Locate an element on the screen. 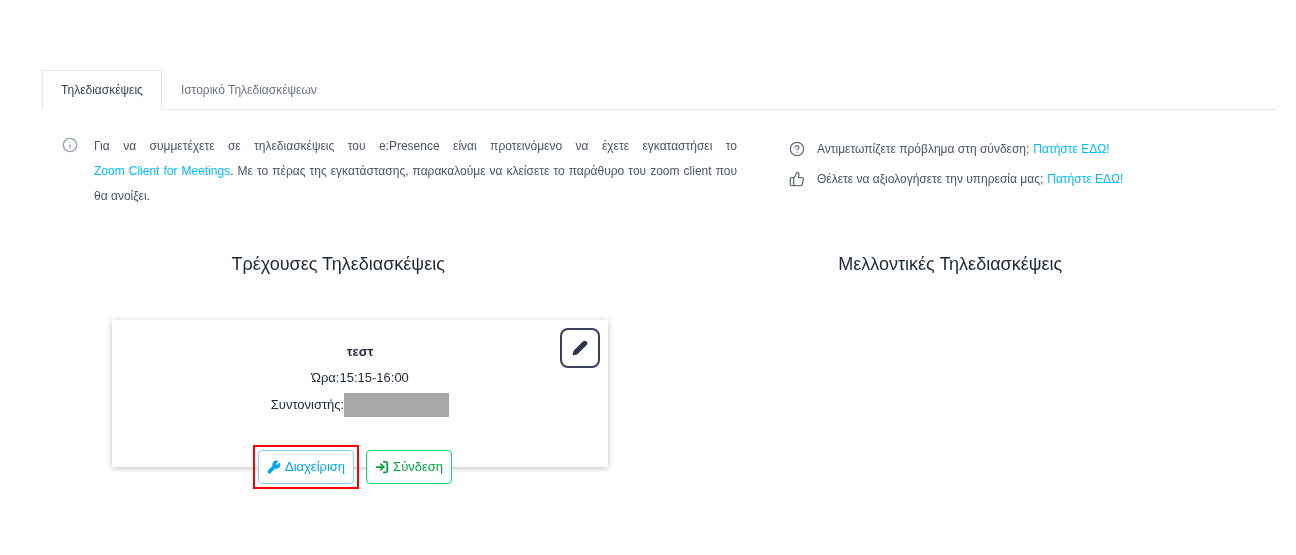 The image size is (1296, 555). tab: Ιστορικό Τηλεδιασκέψεων is located at coordinates (248, 90).